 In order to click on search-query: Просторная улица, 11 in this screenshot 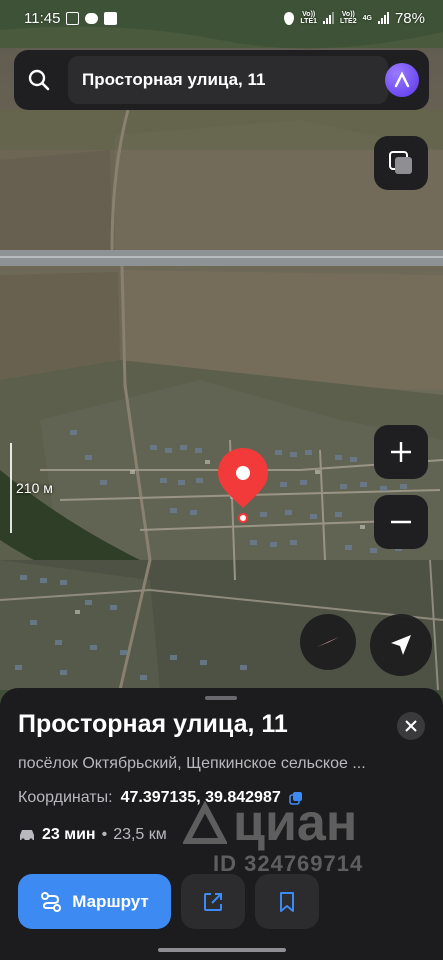, I will do `click(174, 79)`.